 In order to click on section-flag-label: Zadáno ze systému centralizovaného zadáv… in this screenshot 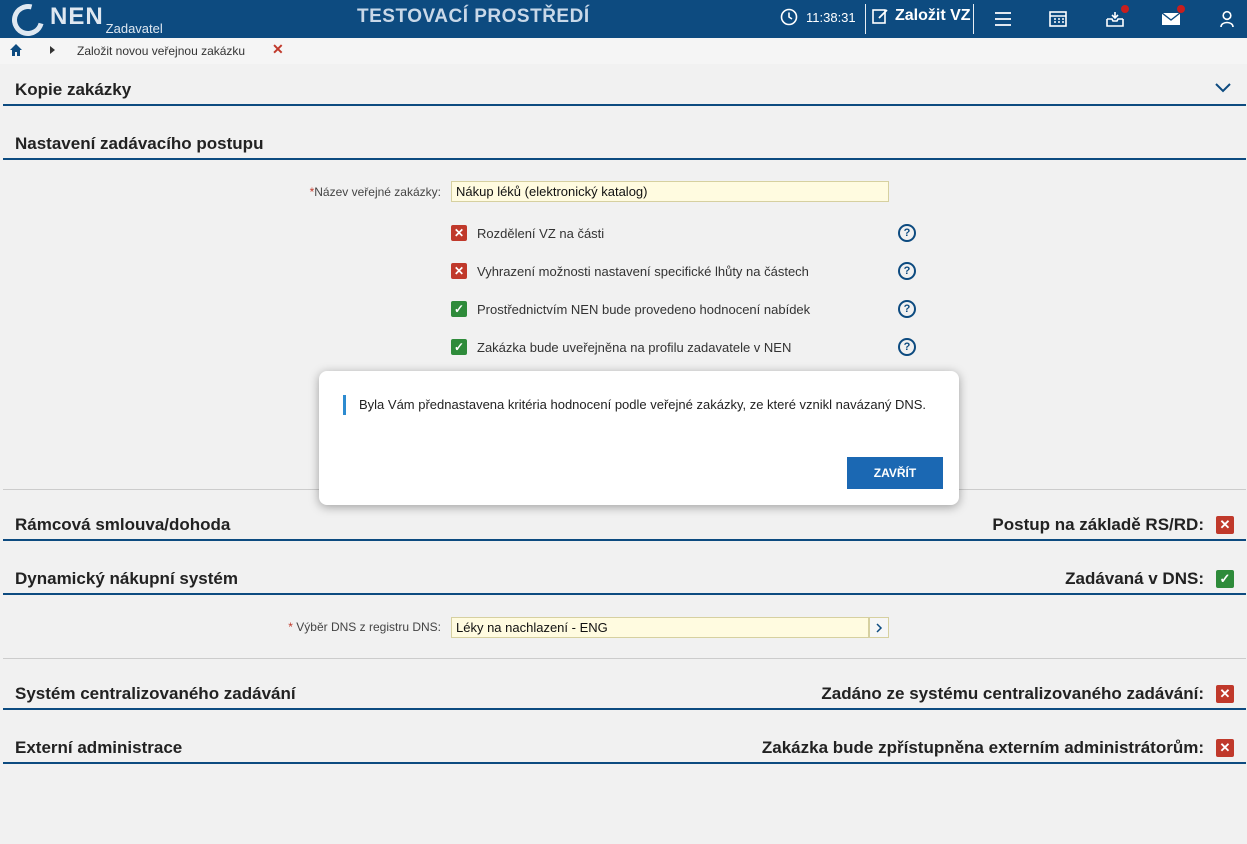, I will do `click(1012, 693)`.